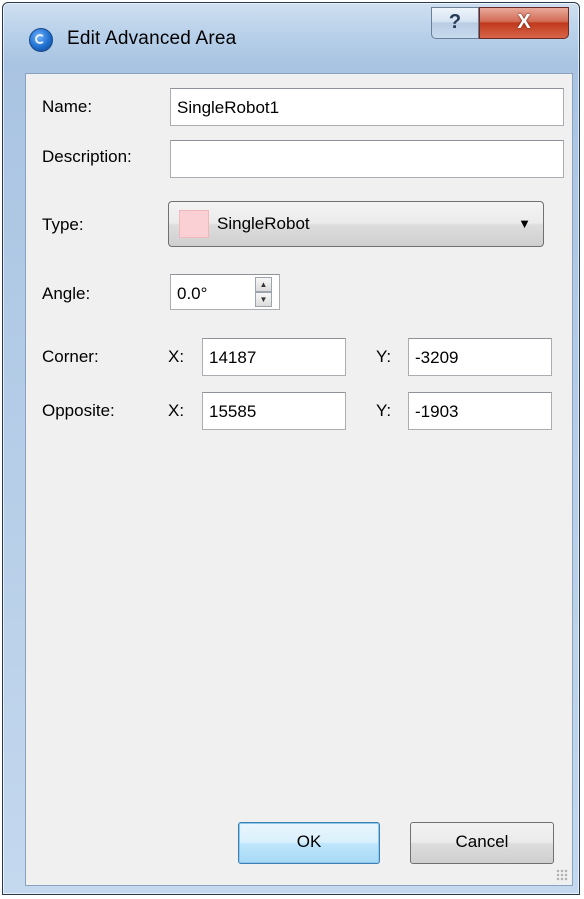  I want to click on opposite-x-input: 15585, so click(274, 411).